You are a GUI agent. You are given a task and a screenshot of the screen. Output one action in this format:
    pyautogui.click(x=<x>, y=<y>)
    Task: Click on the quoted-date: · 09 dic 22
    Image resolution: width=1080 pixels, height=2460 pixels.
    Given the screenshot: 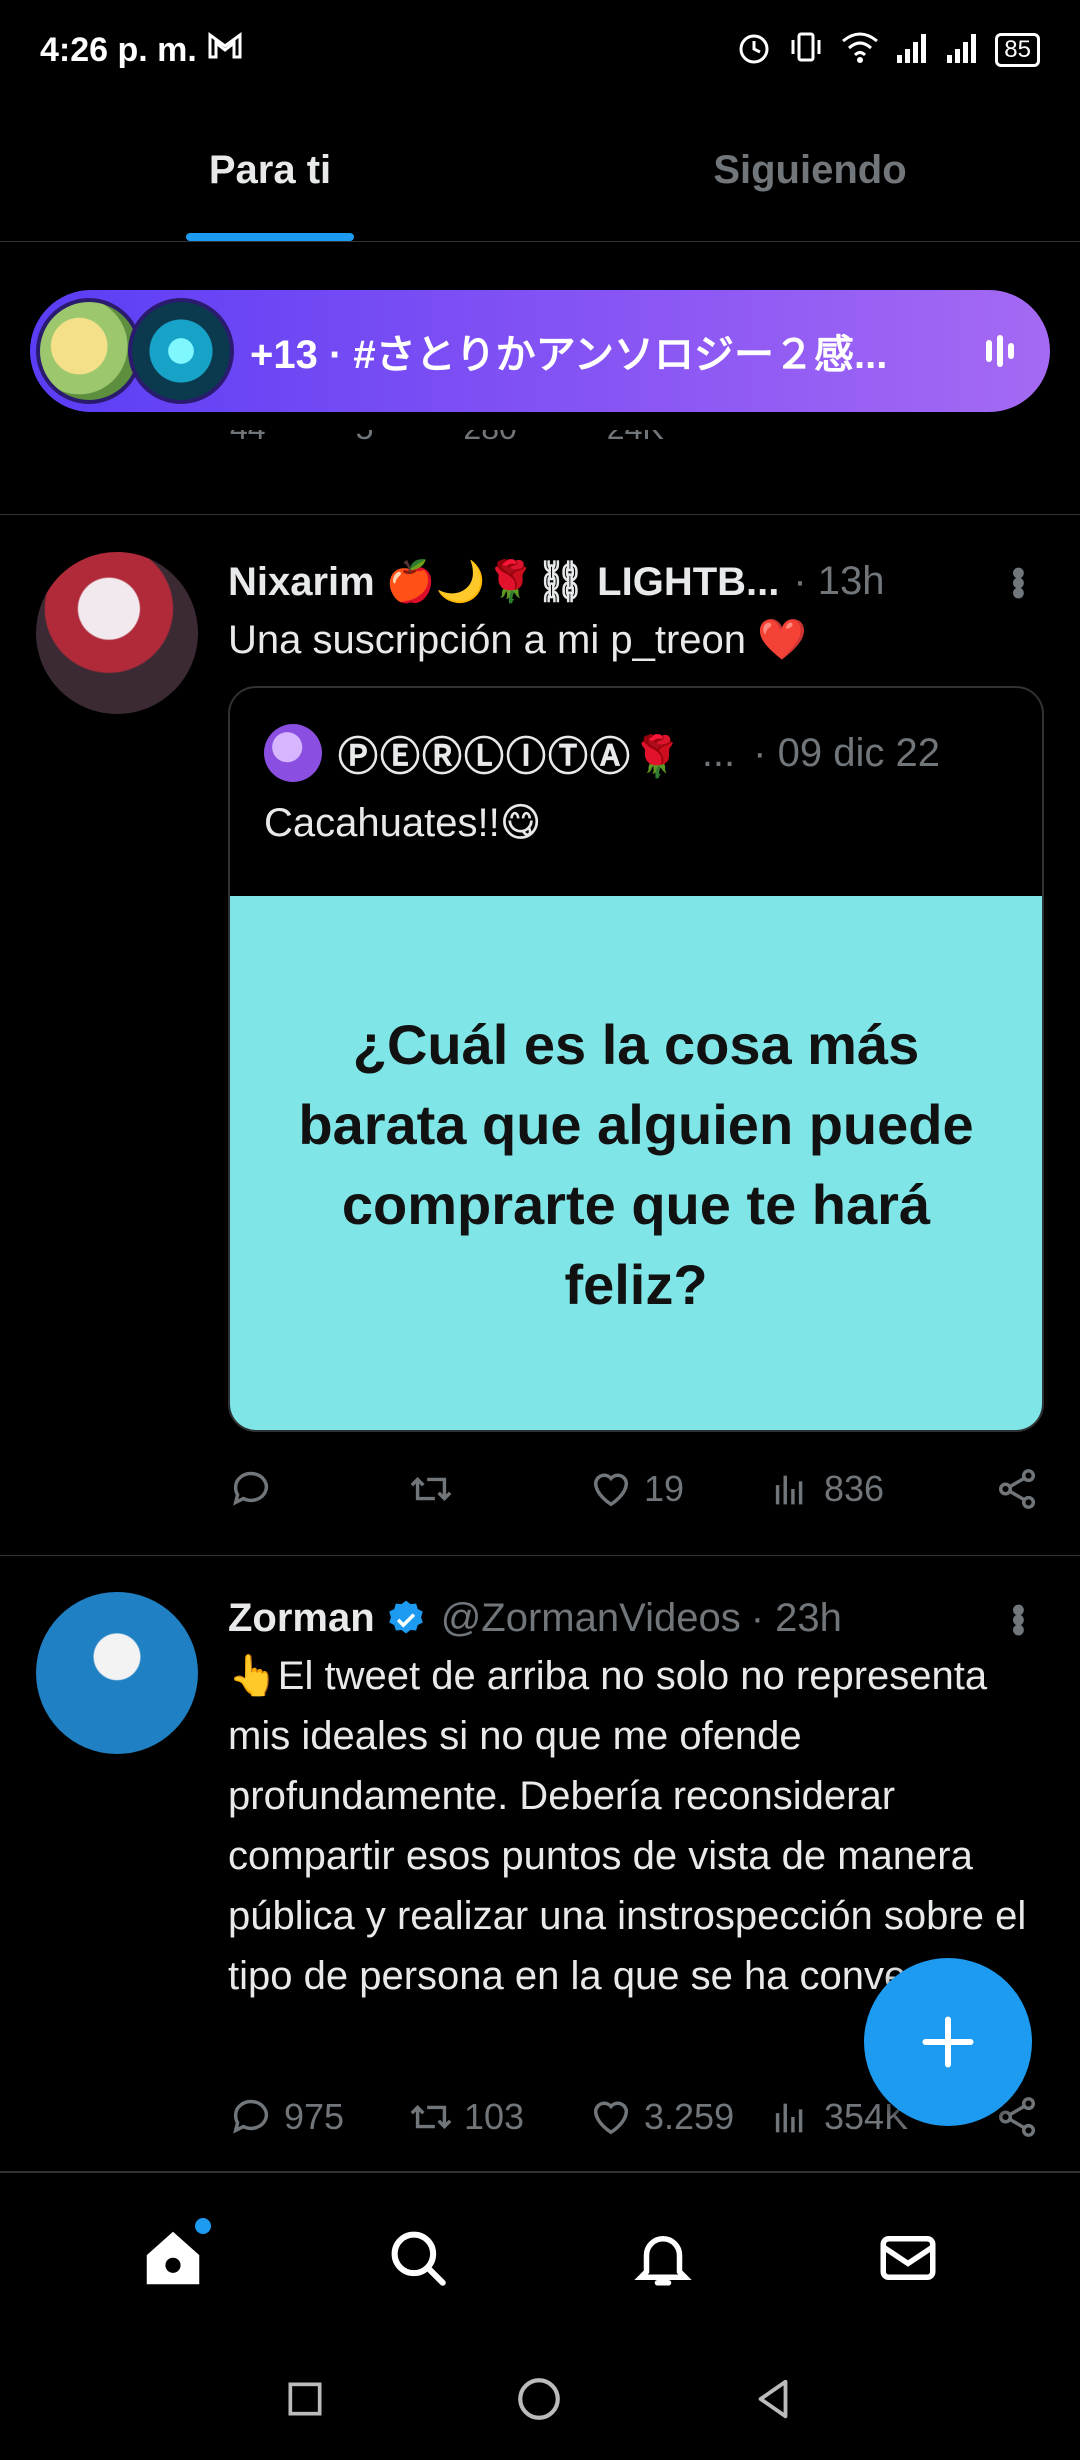 What is the action you would take?
    pyautogui.click(x=846, y=752)
    